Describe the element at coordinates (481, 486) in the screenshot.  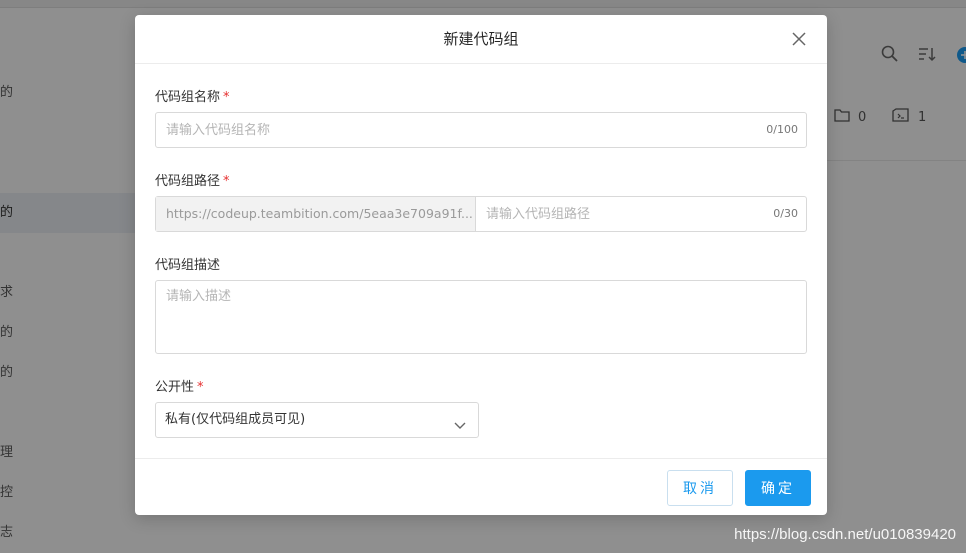
I see `dialog-footer: 取消 确定` at that location.